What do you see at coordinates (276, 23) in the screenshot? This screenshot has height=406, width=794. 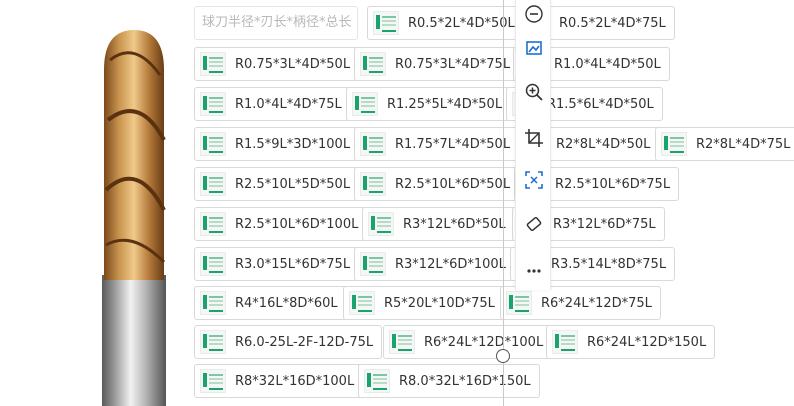 I see `spec-filter-field: 球刀半径*刃长*柄径*总长` at bounding box center [276, 23].